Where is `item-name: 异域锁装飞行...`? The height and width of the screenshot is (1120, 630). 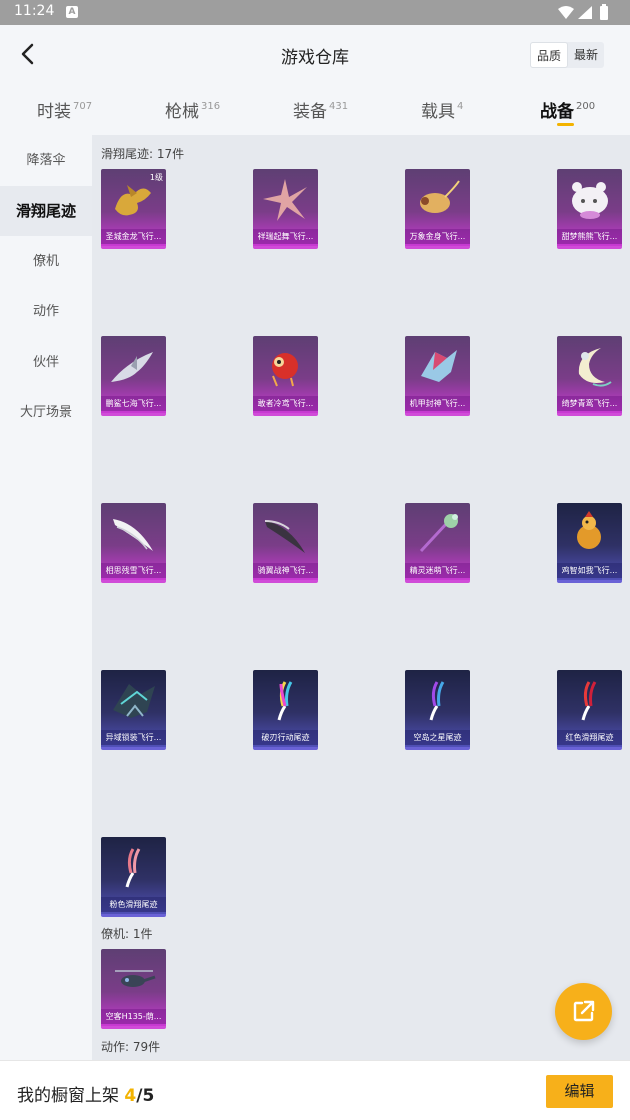 item-name: 异域锁装飞行... is located at coordinates (133, 737).